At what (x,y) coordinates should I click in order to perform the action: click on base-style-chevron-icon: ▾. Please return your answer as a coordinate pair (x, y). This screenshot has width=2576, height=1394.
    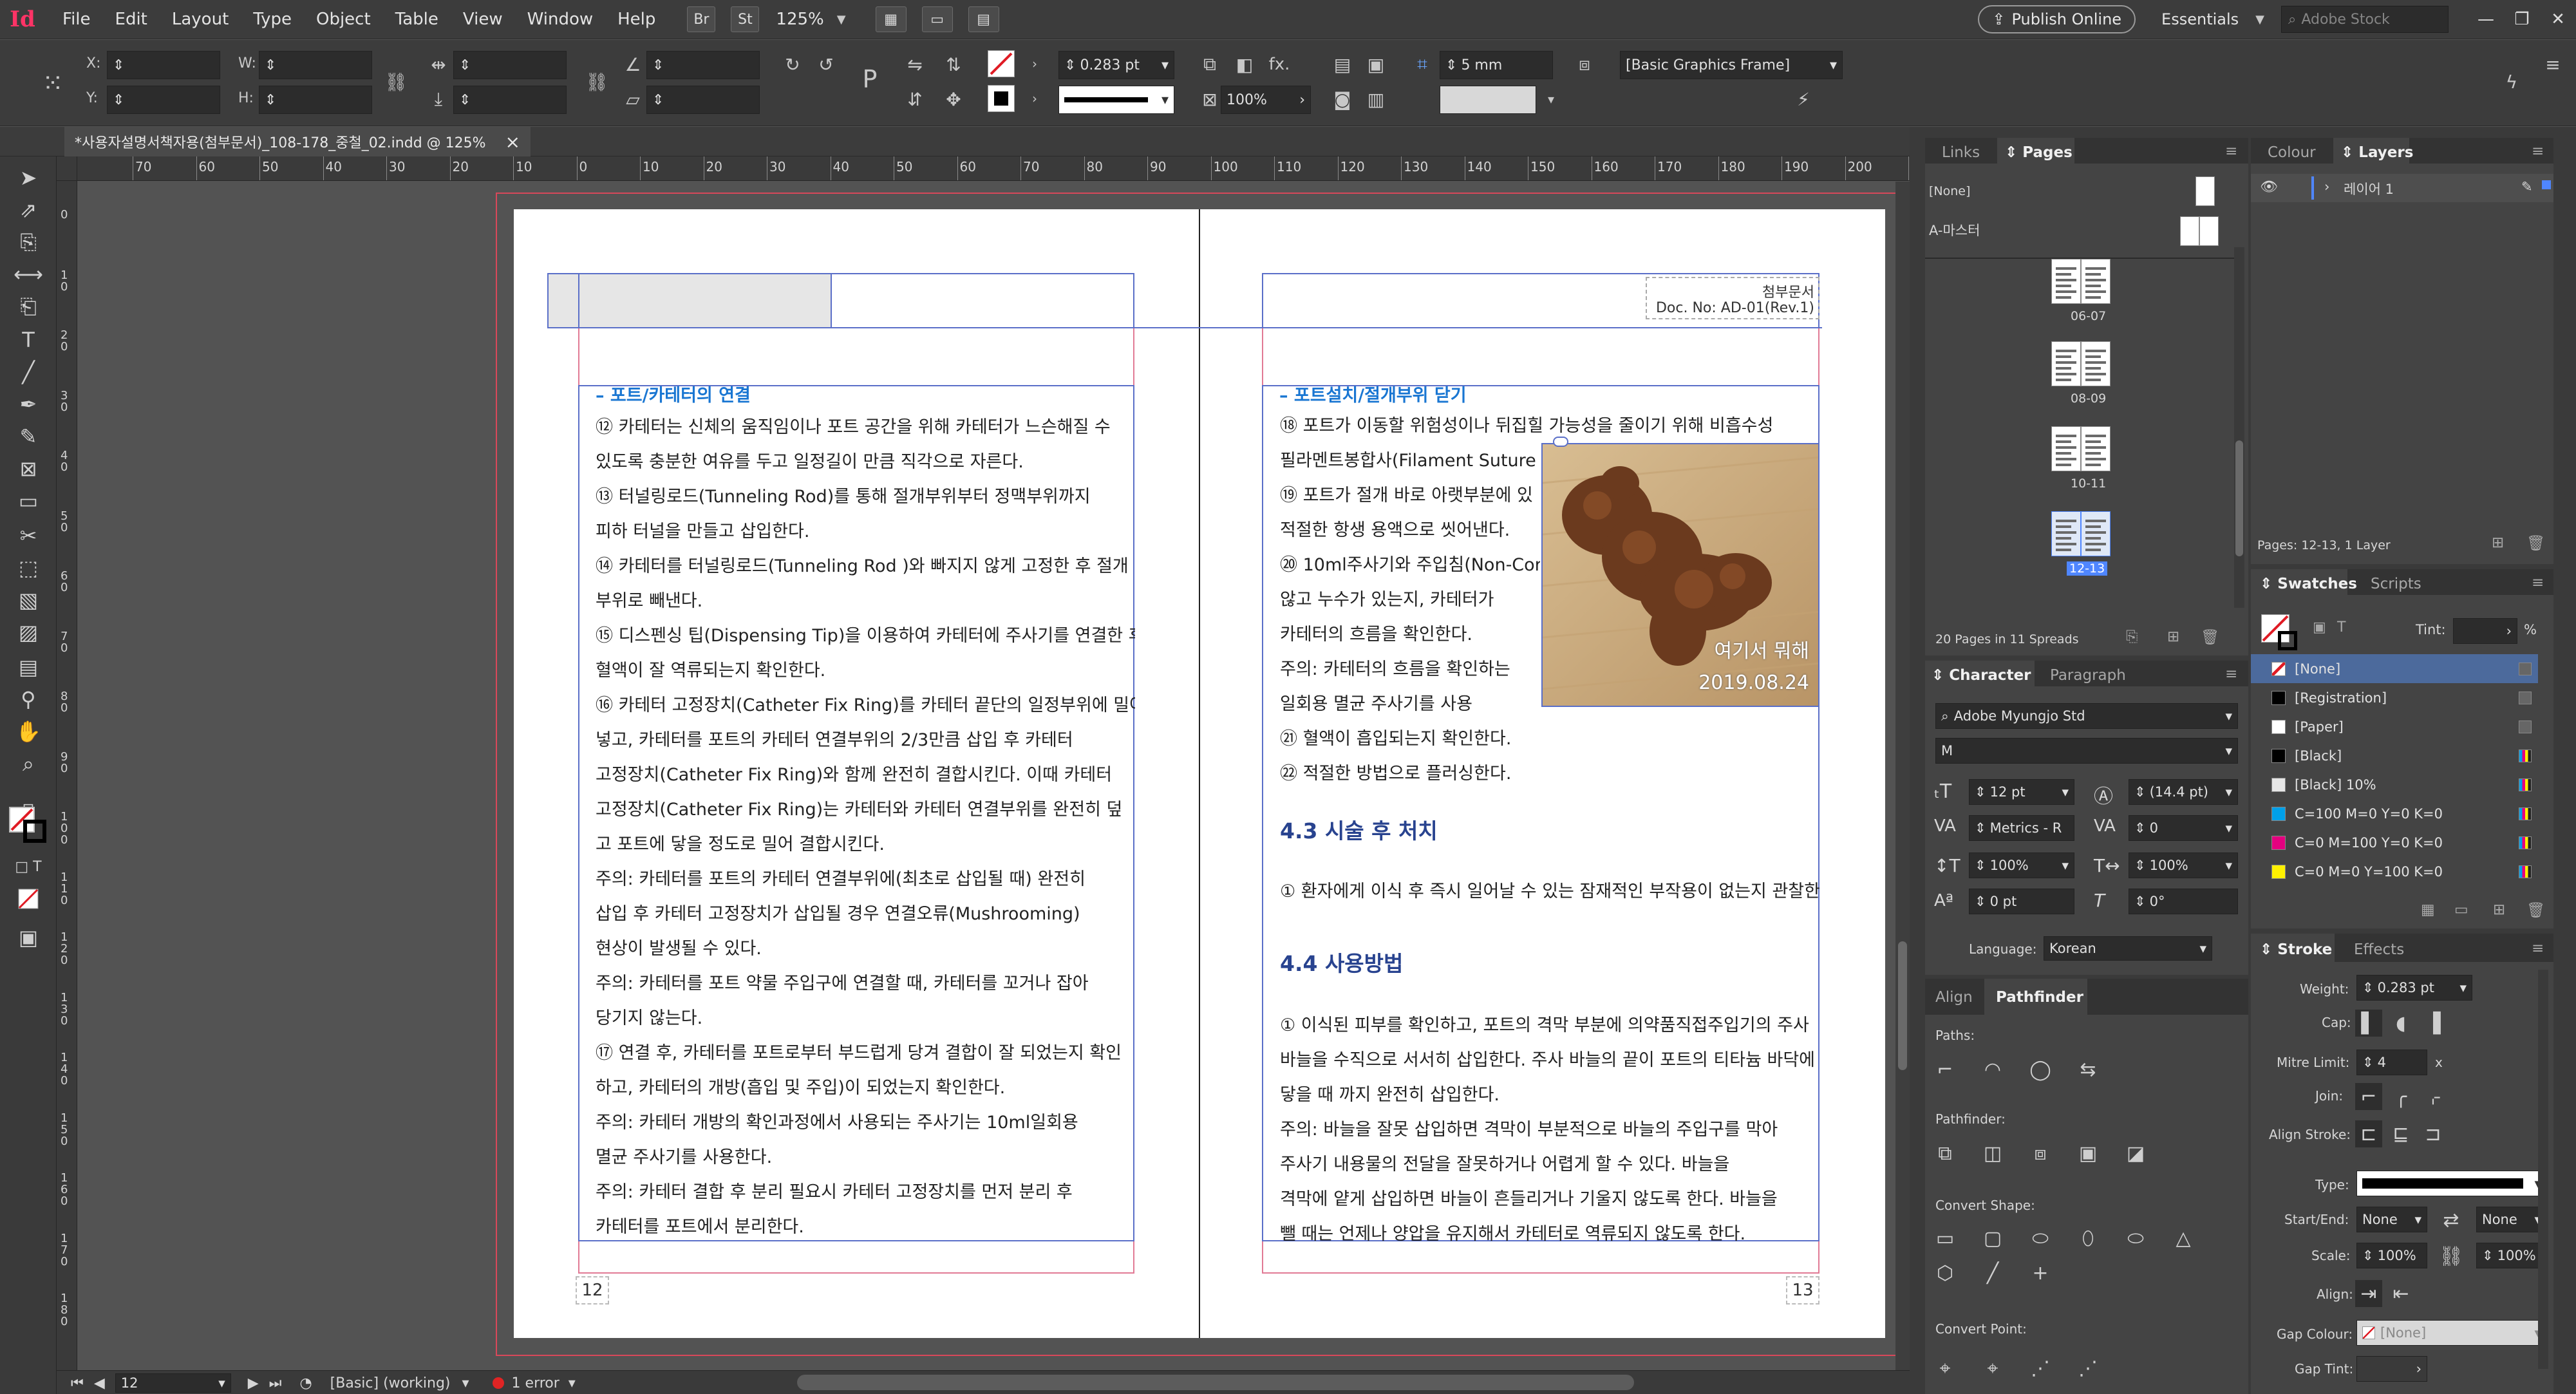
    Looking at the image, I should click on (465, 1383).